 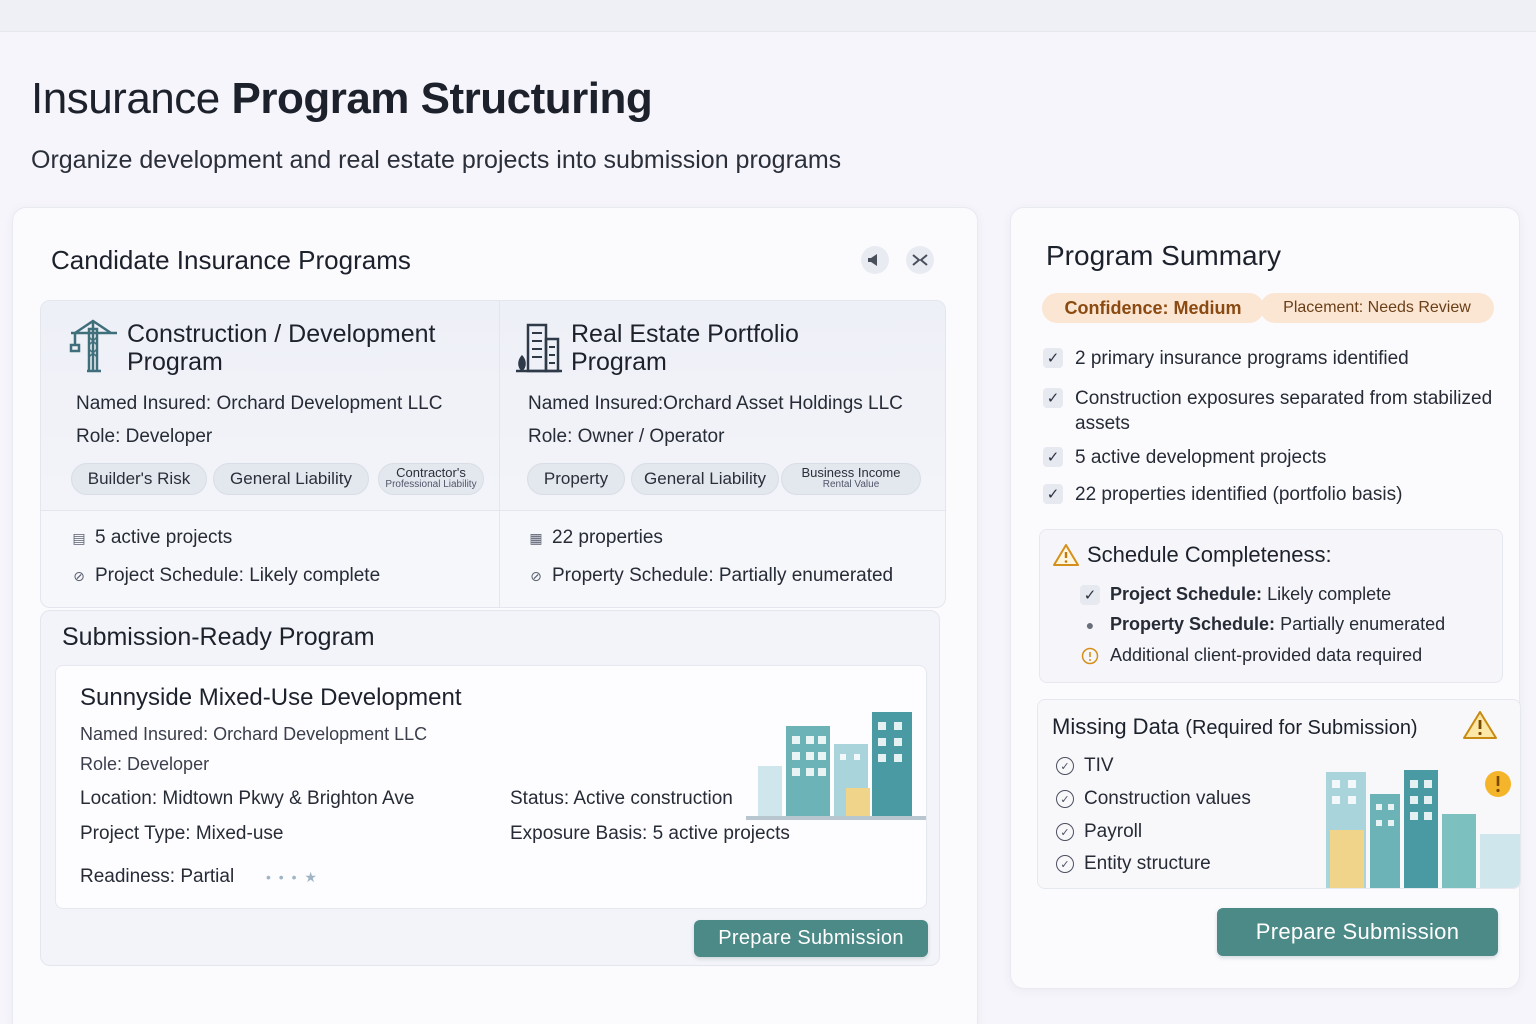 What do you see at coordinates (93, 345) in the screenshot?
I see `crane-icon` at bounding box center [93, 345].